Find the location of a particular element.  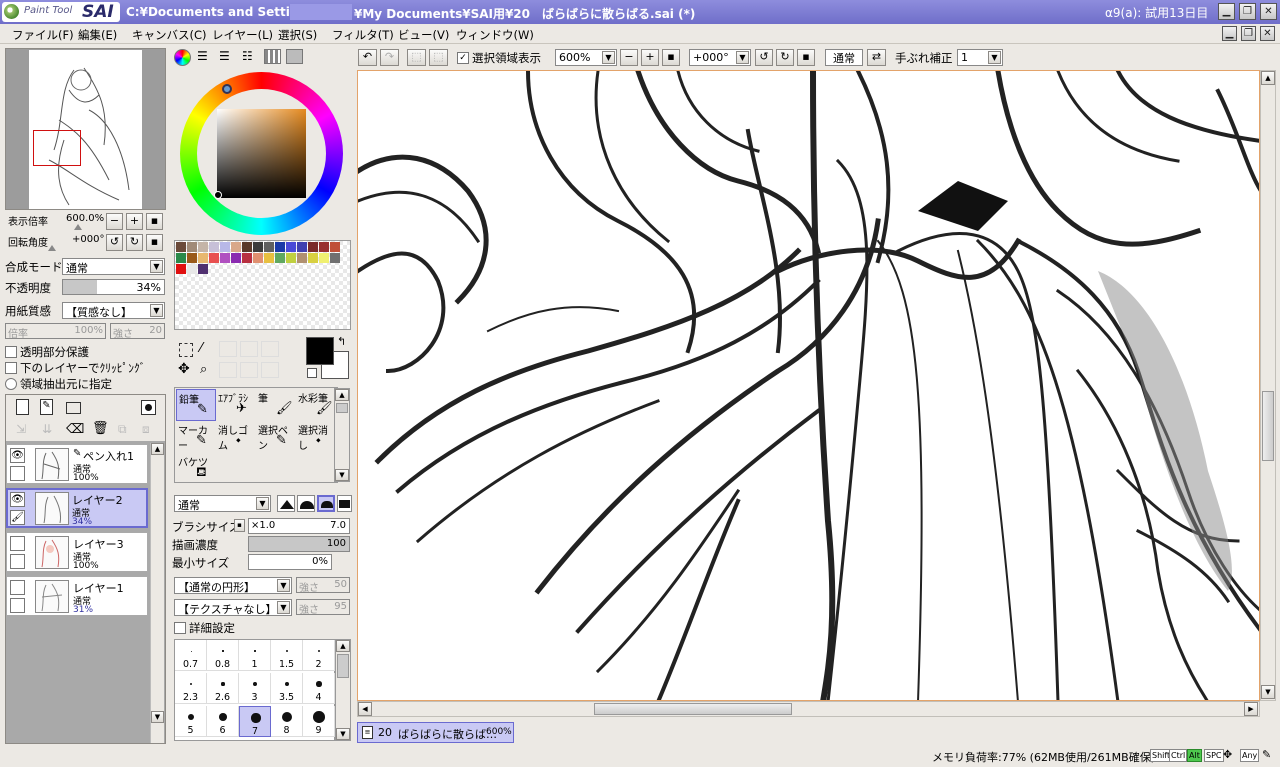

brush-size-preset: 4 is located at coordinates (319, 688).